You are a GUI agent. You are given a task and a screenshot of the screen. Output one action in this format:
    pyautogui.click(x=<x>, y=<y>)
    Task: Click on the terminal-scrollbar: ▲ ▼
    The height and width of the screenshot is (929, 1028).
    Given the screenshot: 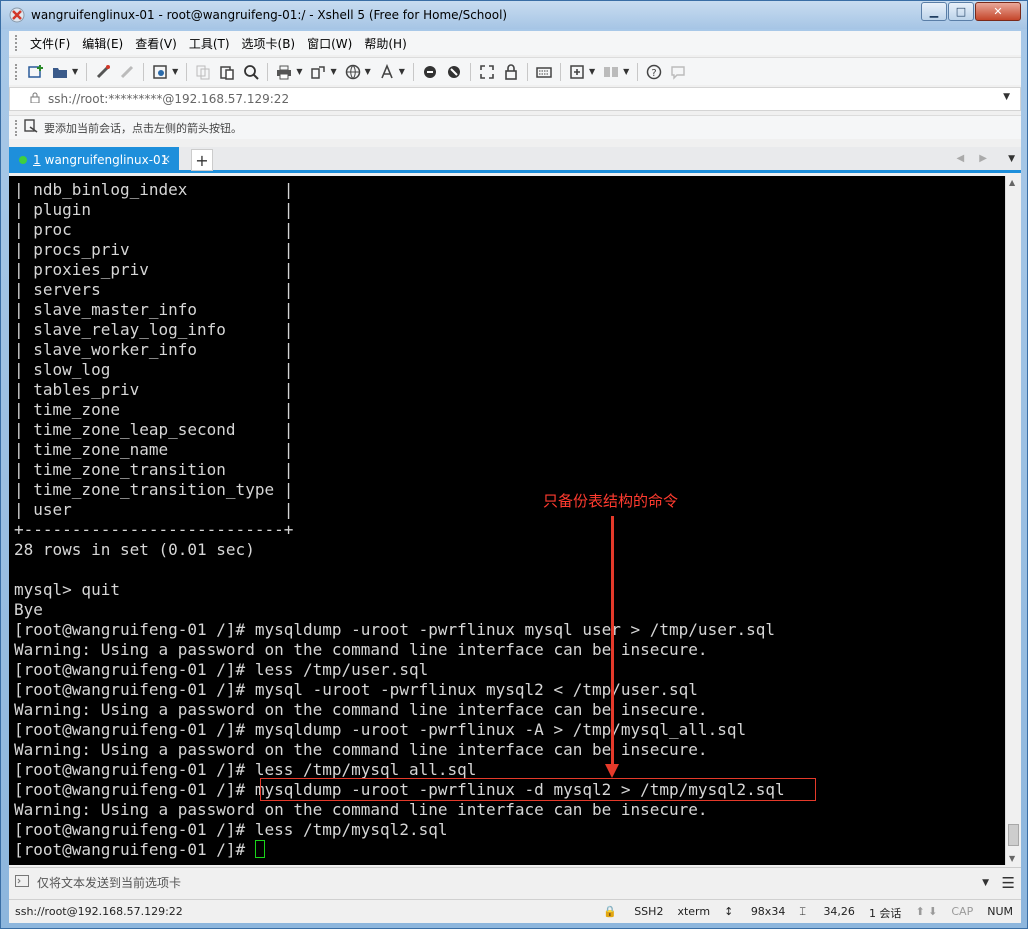 What is the action you would take?
    pyautogui.click(x=1013, y=520)
    